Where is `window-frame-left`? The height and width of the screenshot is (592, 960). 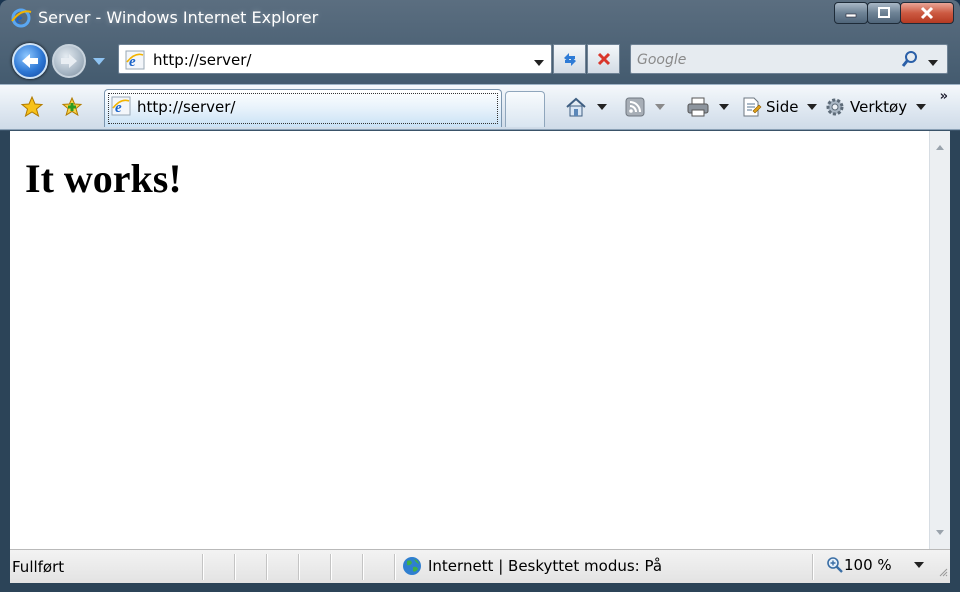 window-frame-left is located at coordinates (5, 361).